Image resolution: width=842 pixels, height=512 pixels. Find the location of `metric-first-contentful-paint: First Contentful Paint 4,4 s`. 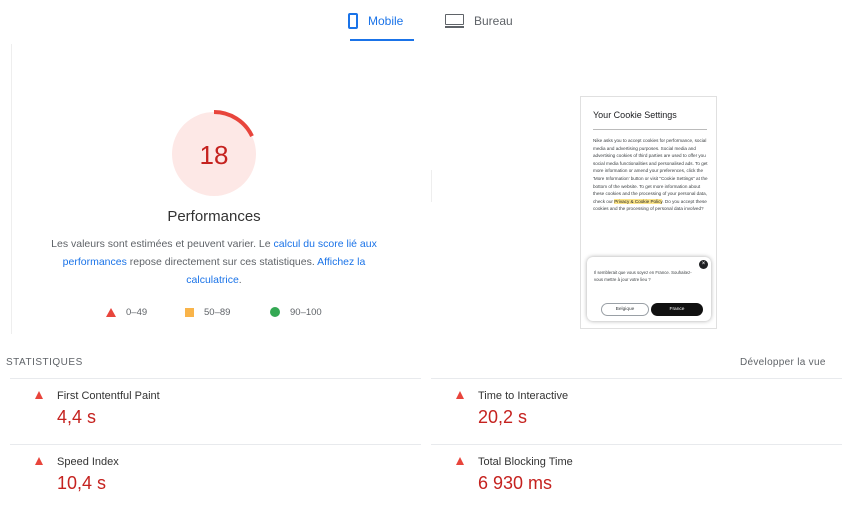

metric-first-contentful-paint: First Contentful Paint 4,4 s is located at coordinates (215, 411).